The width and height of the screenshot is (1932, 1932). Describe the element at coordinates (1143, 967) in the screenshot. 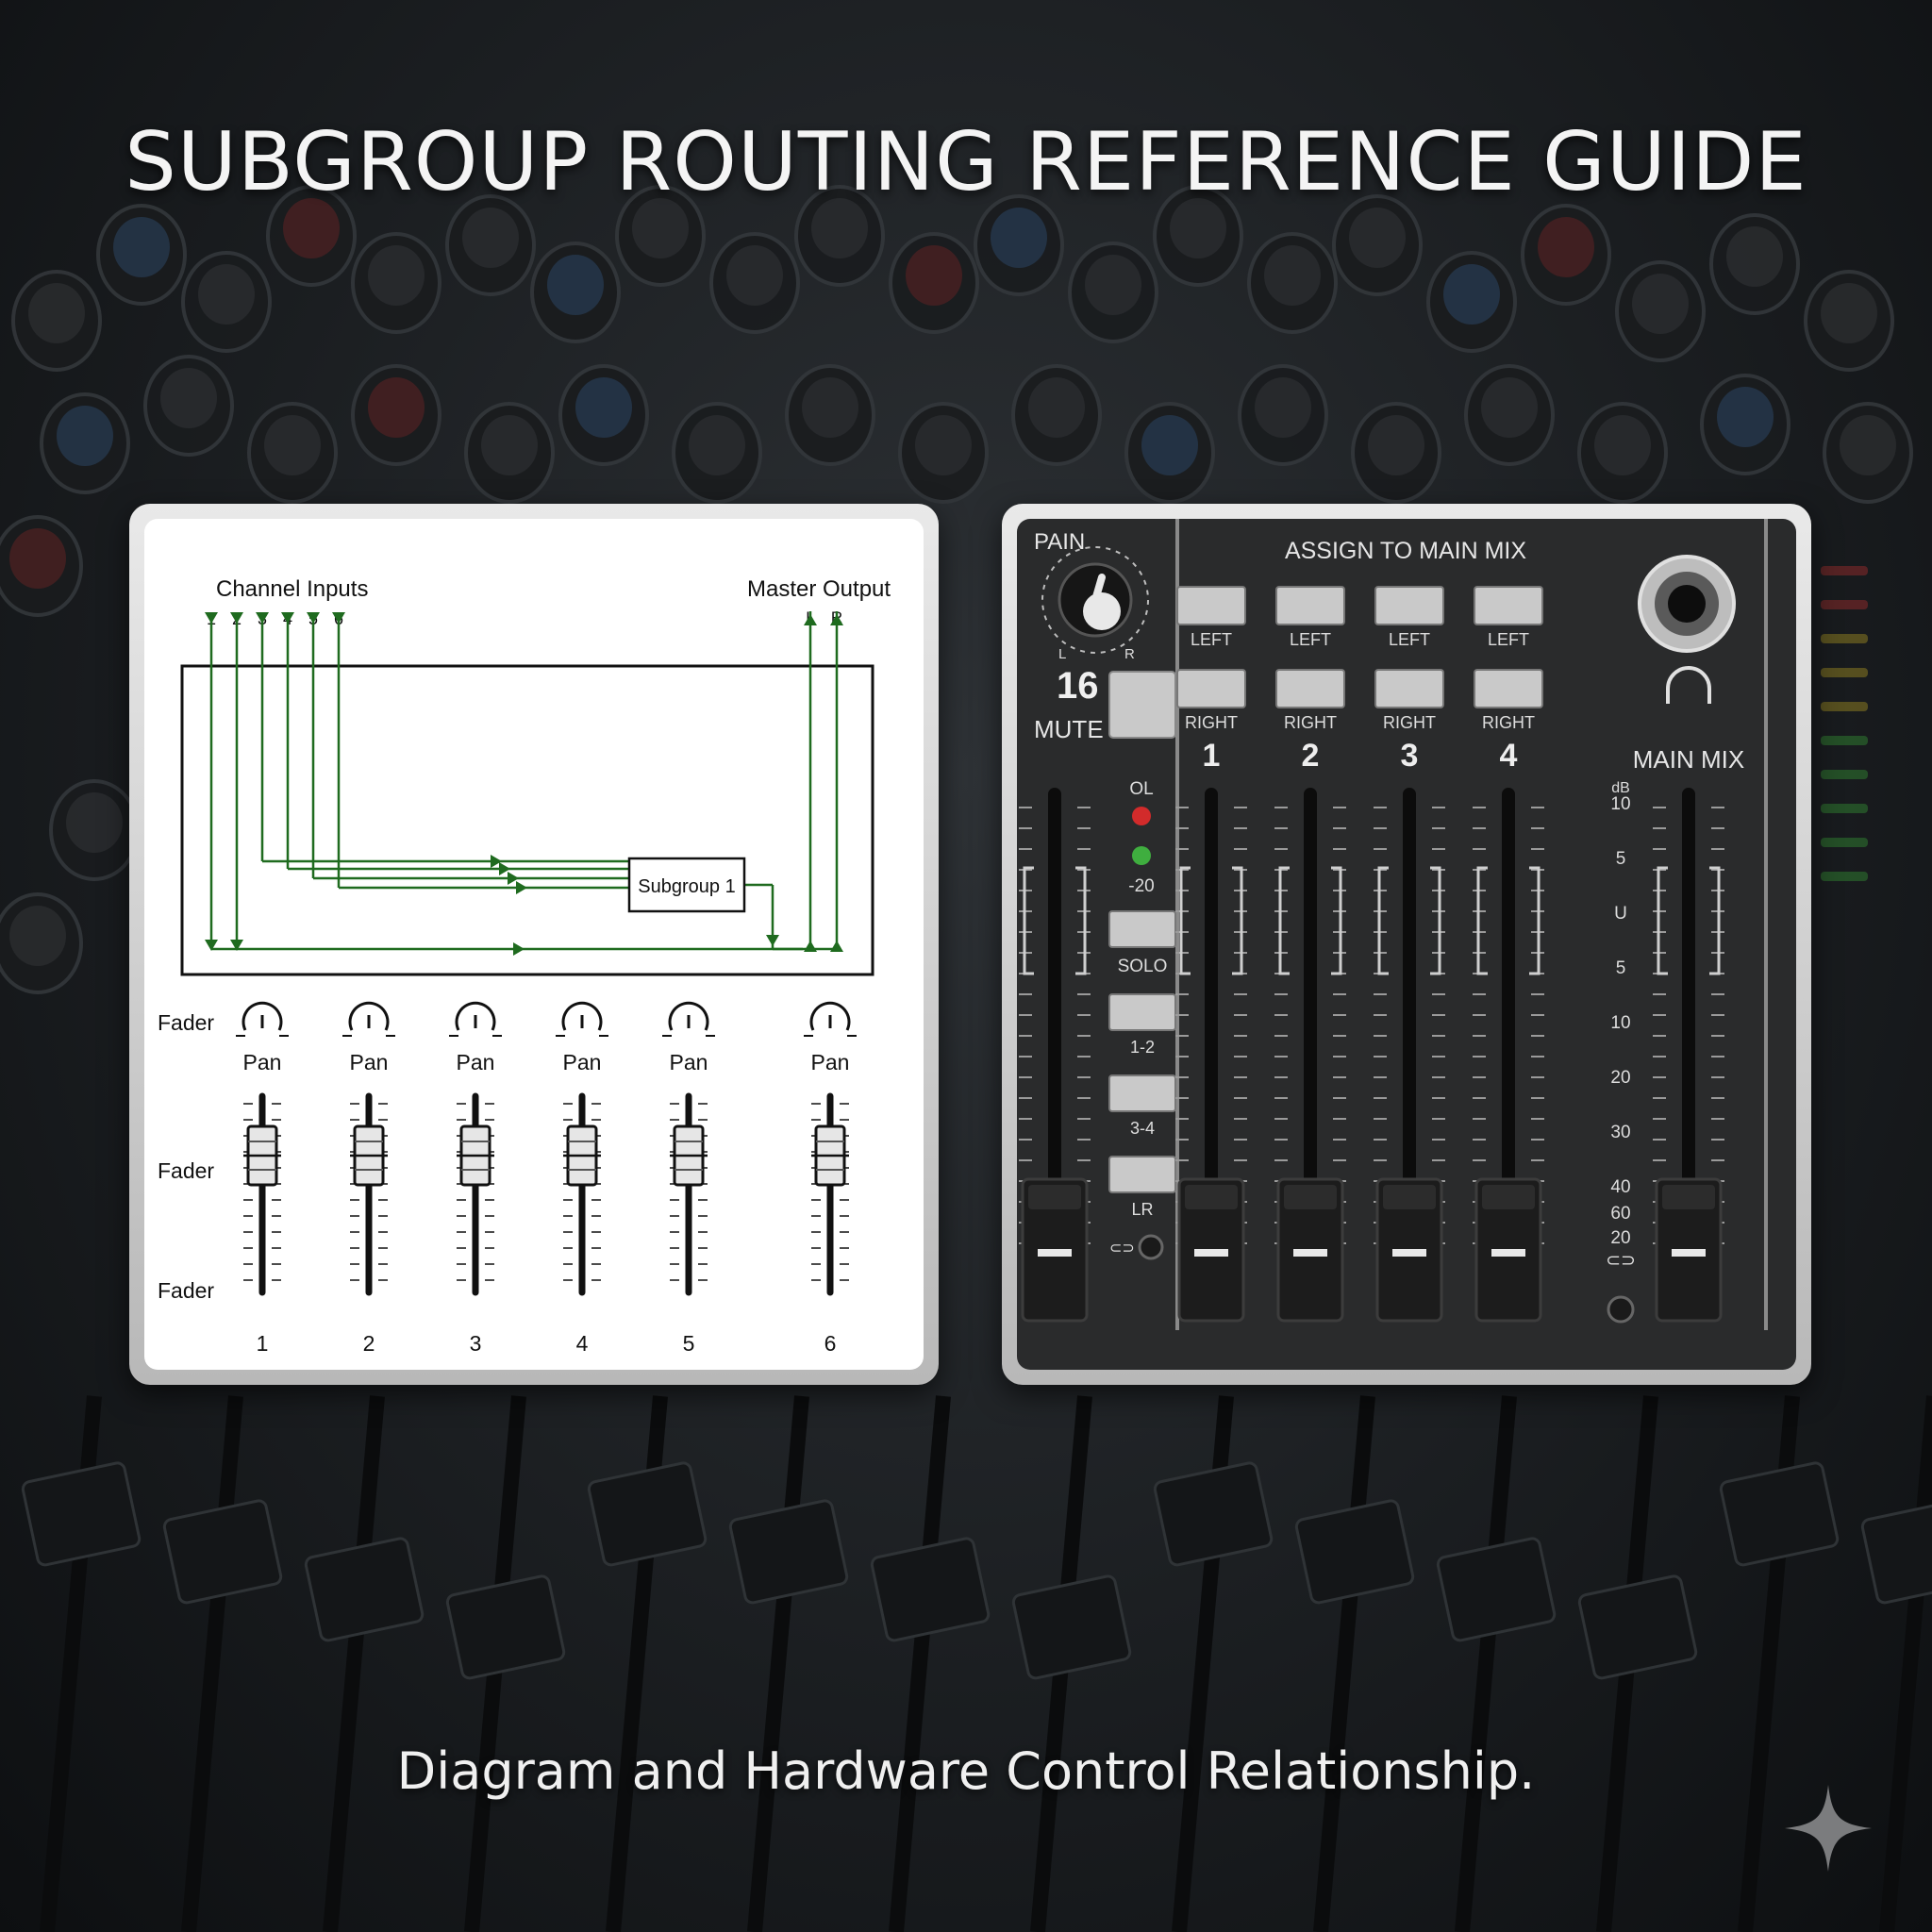

I see `solo-label: SOLO` at that location.